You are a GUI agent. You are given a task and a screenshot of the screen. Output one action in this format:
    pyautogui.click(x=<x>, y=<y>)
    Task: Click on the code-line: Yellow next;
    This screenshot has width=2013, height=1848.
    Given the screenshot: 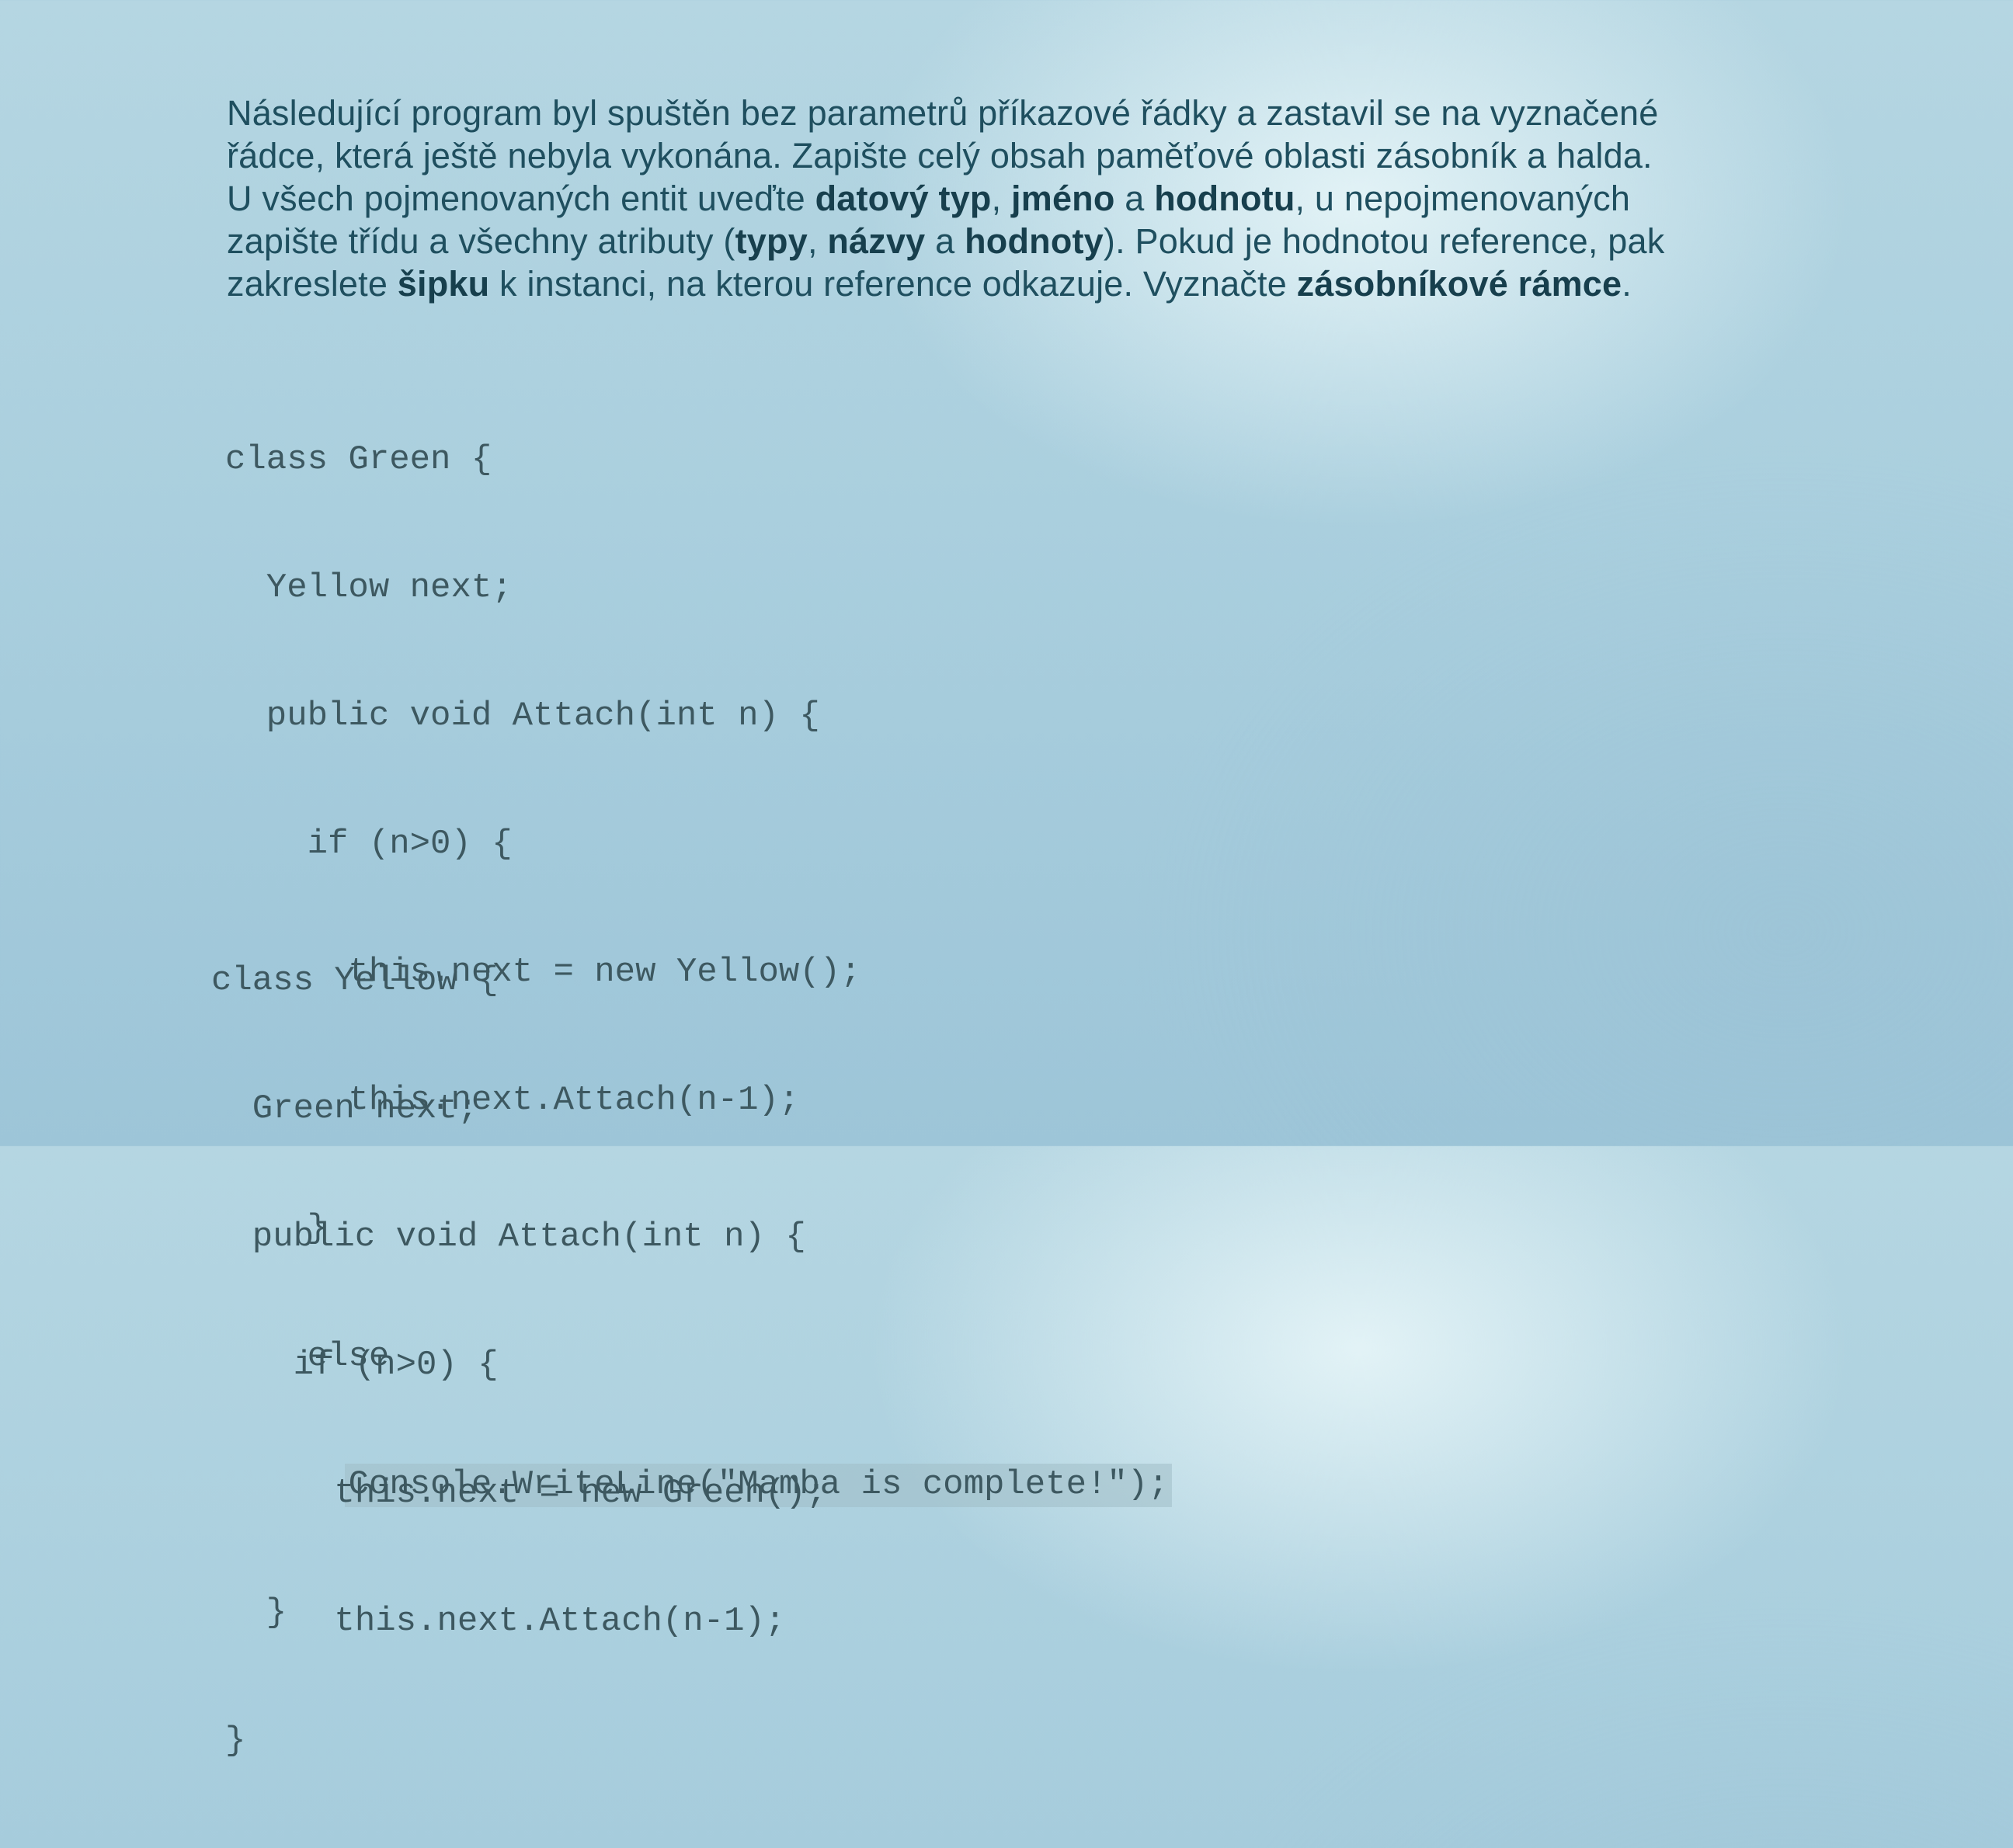 What is the action you would take?
    pyautogui.click(x=369, y=587)
    